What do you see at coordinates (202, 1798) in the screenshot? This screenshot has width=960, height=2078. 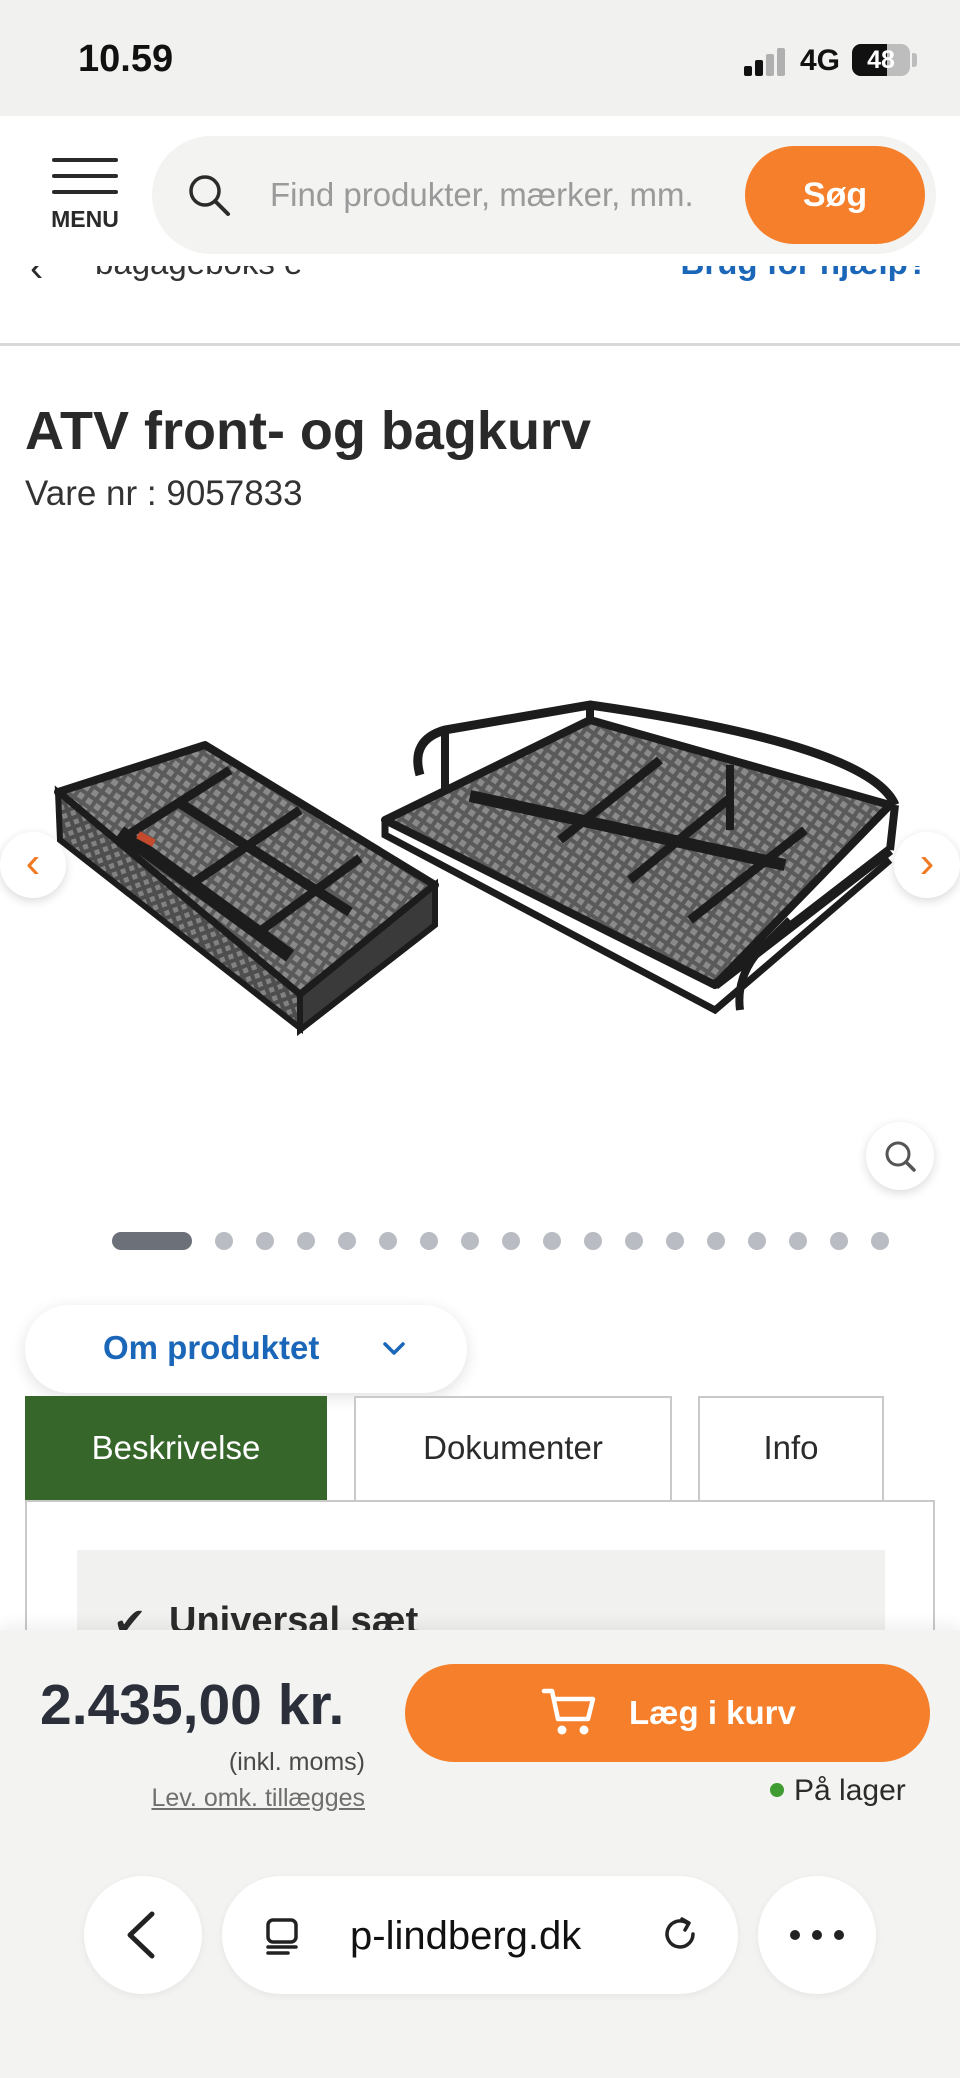 I see `shipping-cost-link: Lev. omk. tillægges` at bounding box center [202, 1798].